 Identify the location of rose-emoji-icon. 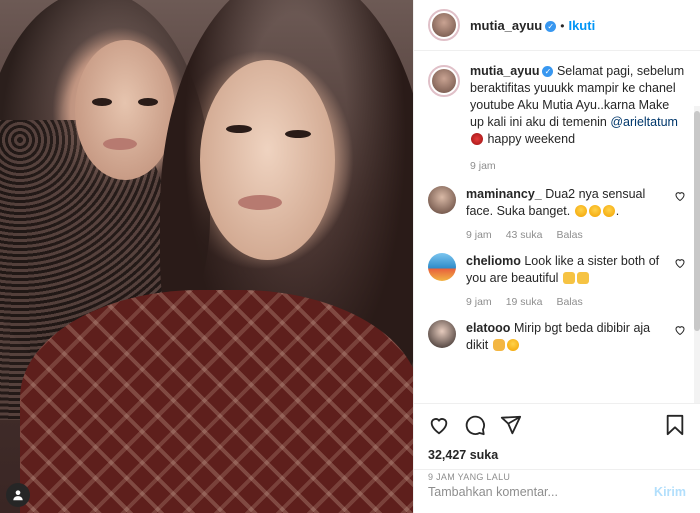
(477, 139).